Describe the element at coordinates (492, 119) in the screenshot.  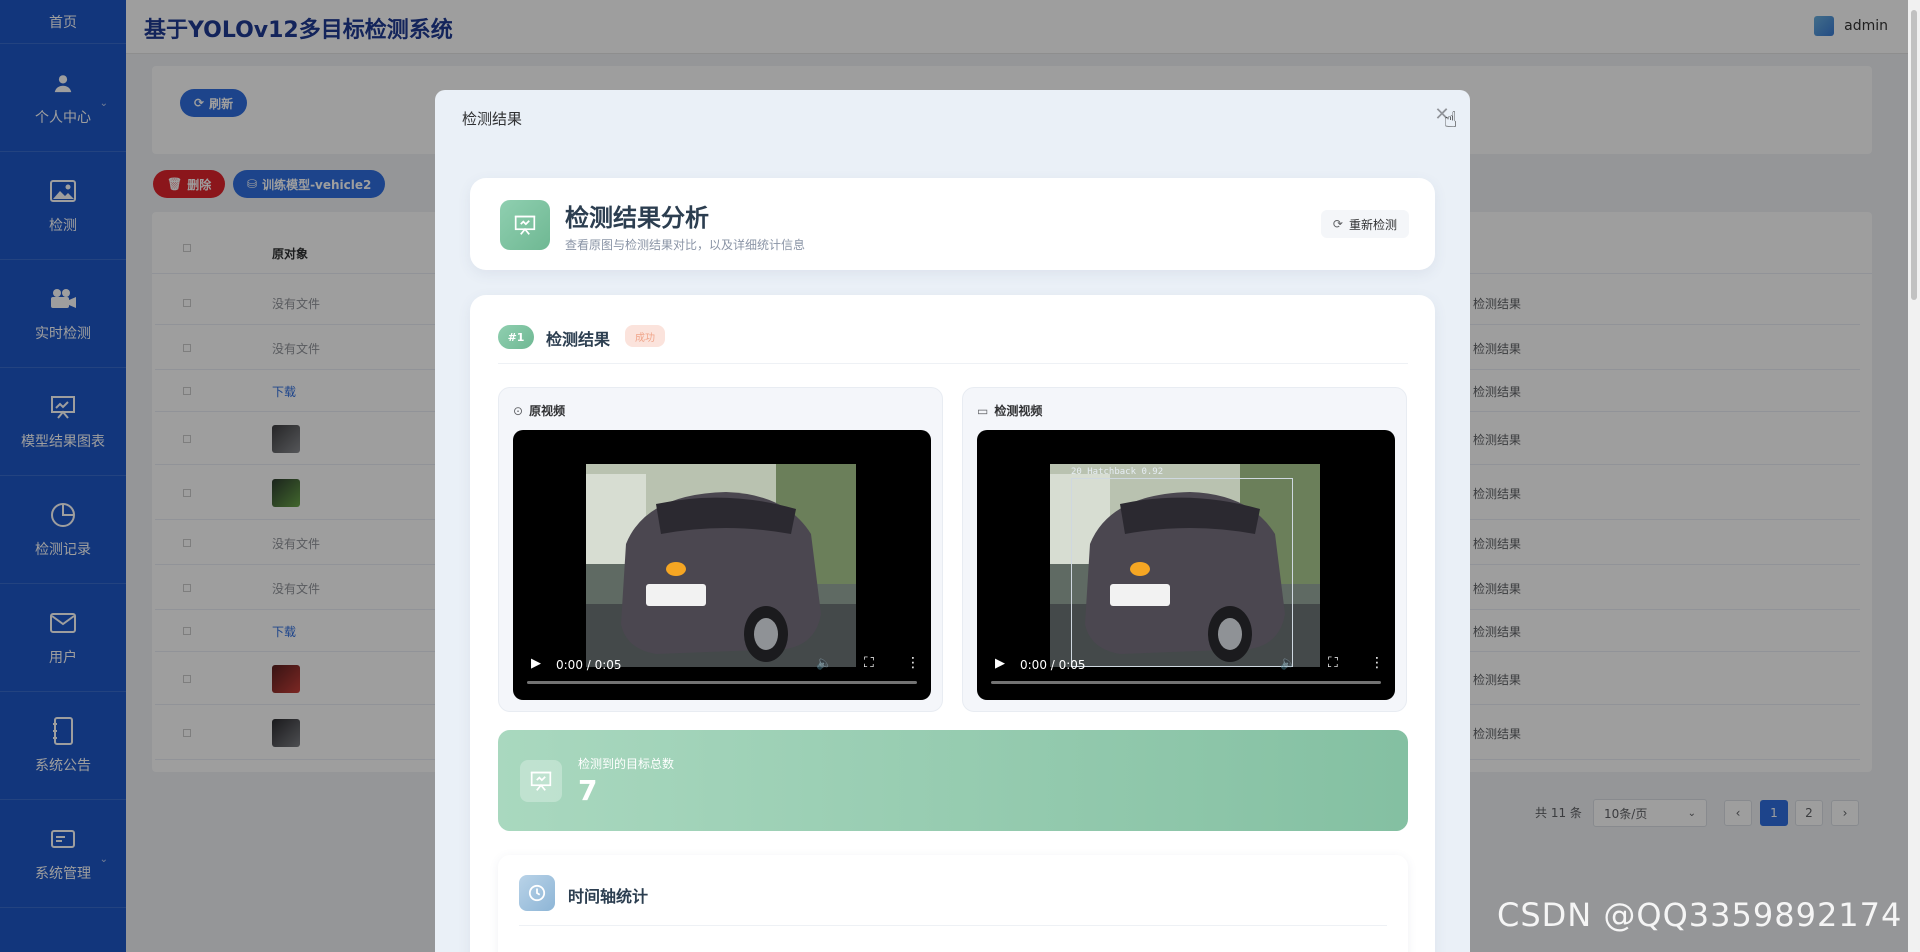
I see `dialog-title: 检测结果` at that location.